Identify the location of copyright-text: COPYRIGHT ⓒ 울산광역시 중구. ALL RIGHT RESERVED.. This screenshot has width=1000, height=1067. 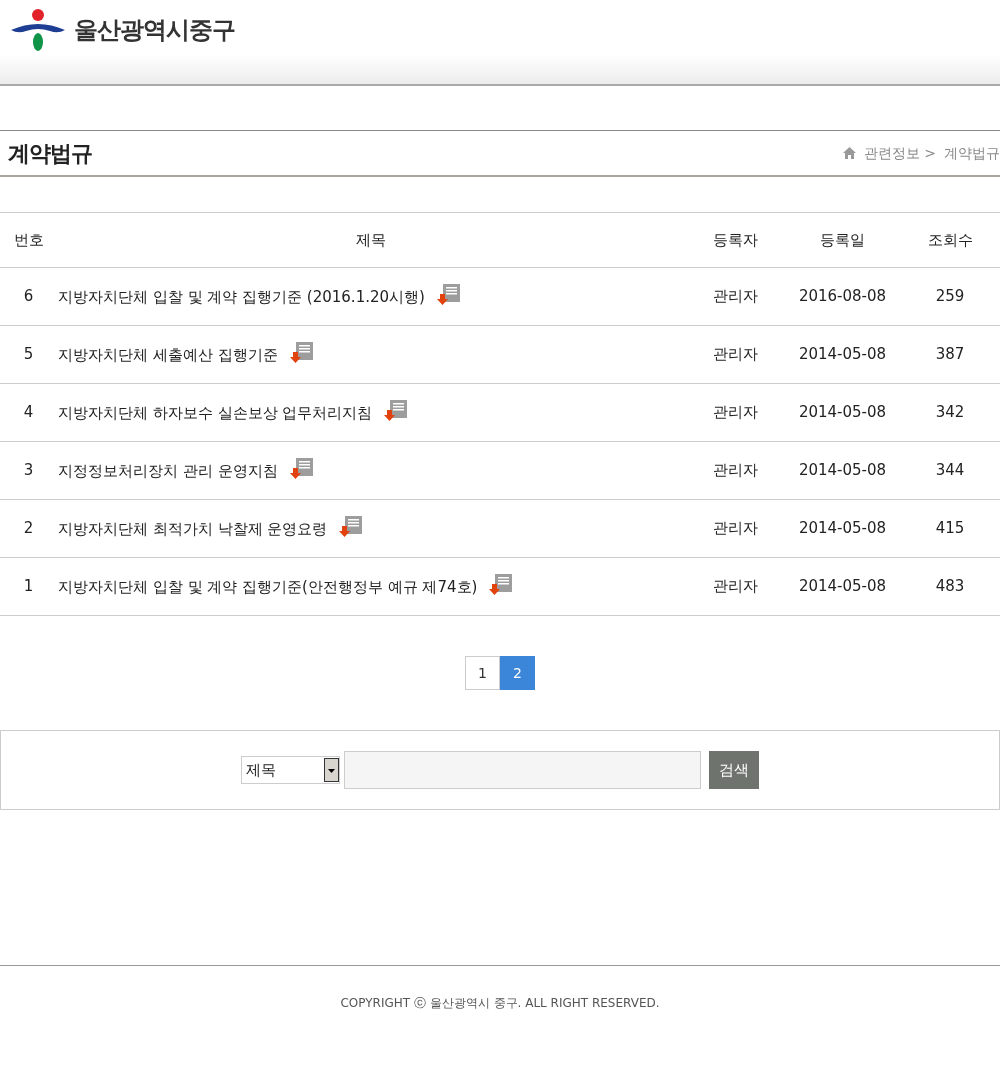
(500, 1003).